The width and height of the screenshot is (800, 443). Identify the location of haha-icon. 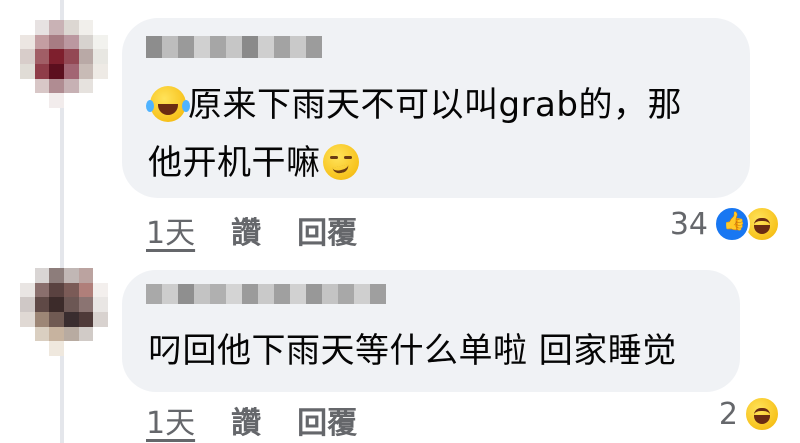
(762, 414).